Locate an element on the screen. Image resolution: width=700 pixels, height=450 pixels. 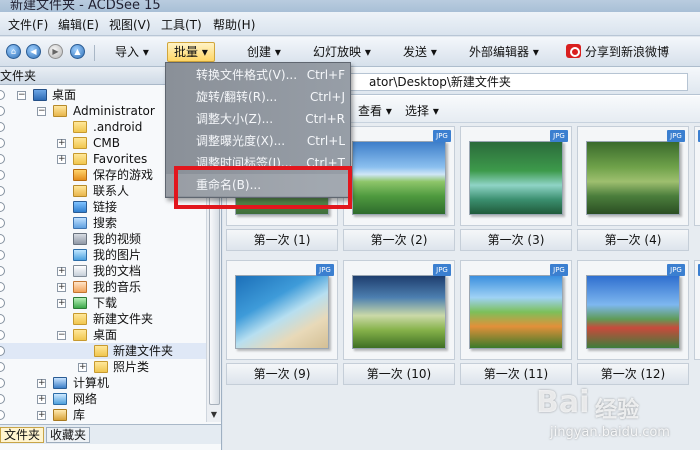
back-icon: ◀ is located at coordinates (33, 51).